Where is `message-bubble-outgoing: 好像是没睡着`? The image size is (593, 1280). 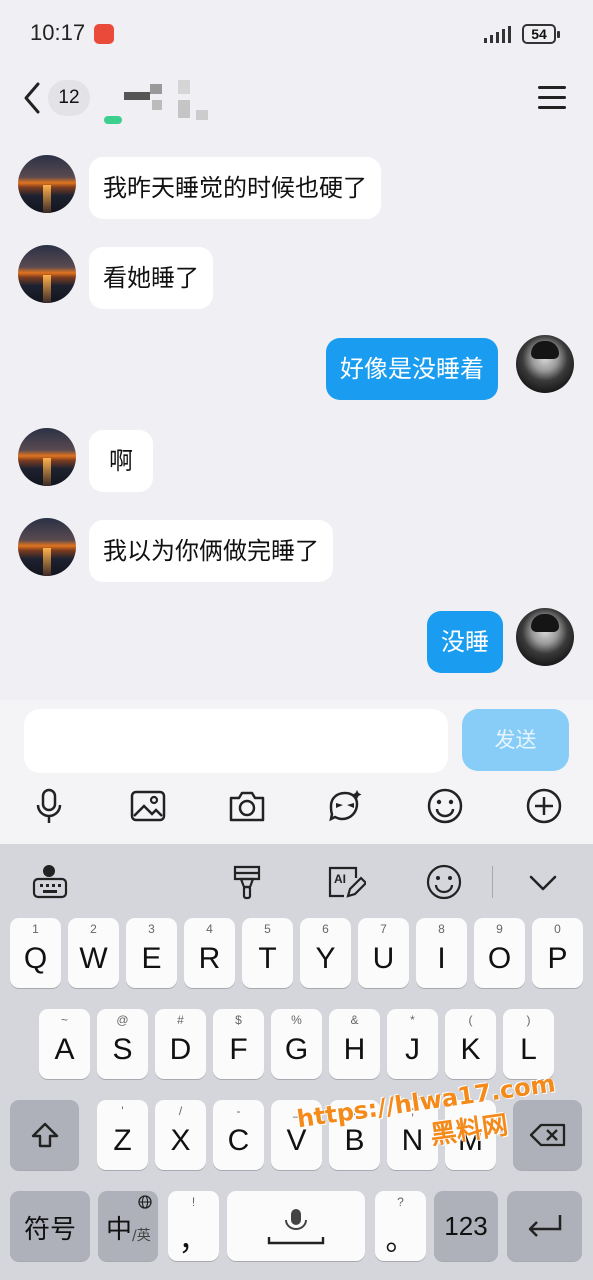 message-bubble-outgoing: 好像是没睡着 is located at coordinates (412, 369).